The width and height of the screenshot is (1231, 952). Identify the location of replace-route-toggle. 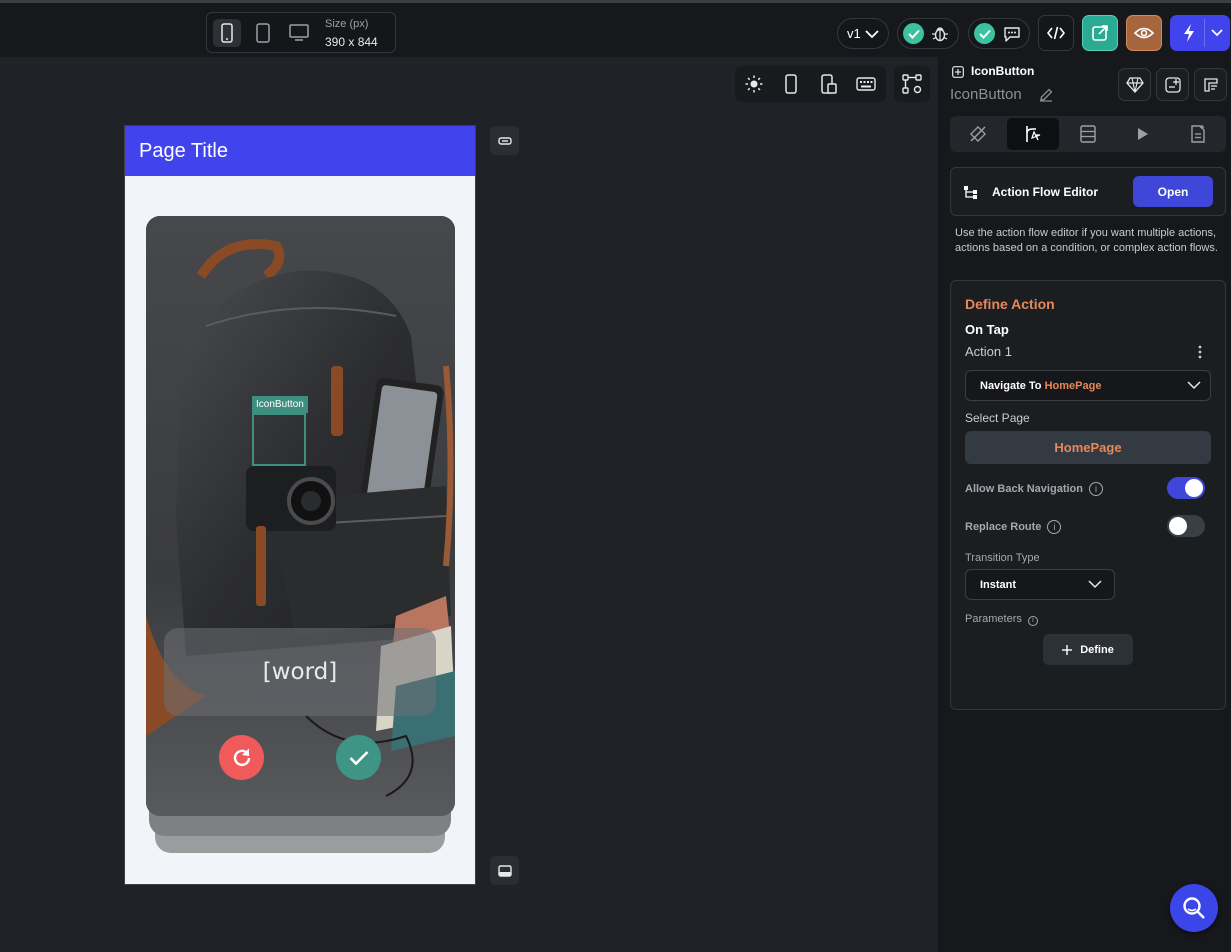
(1186, 526).